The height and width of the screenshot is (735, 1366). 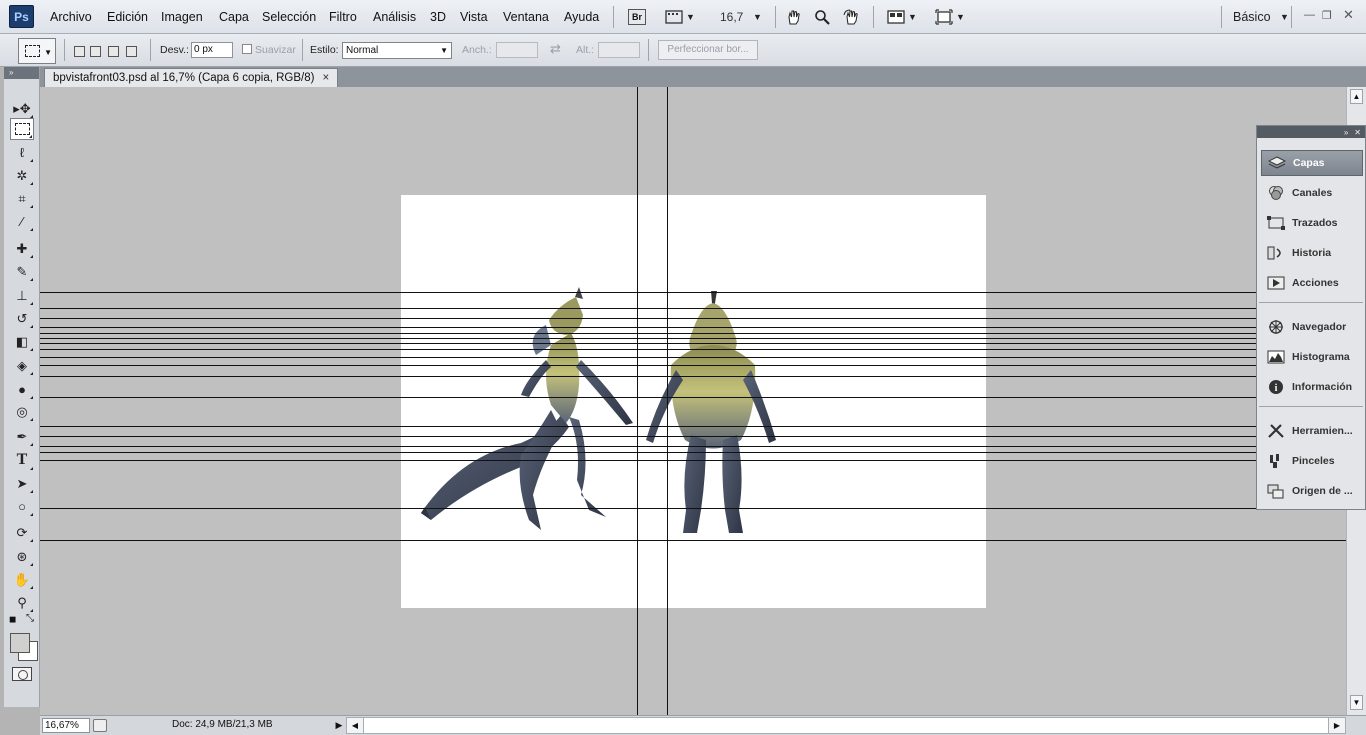 What do you see at coordinates (22, 579) in the screenshot?
I see `hand-tool: ✋` at bounding box center [22, 579].